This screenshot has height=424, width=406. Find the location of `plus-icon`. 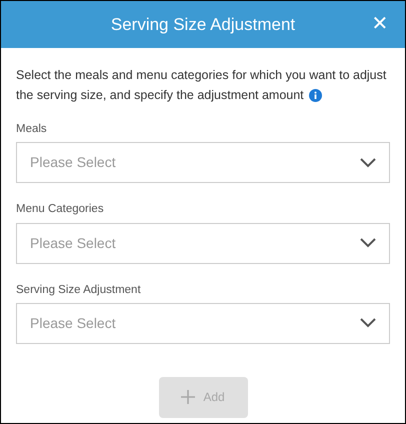

plus-icon is located at coordinates (188, 397).